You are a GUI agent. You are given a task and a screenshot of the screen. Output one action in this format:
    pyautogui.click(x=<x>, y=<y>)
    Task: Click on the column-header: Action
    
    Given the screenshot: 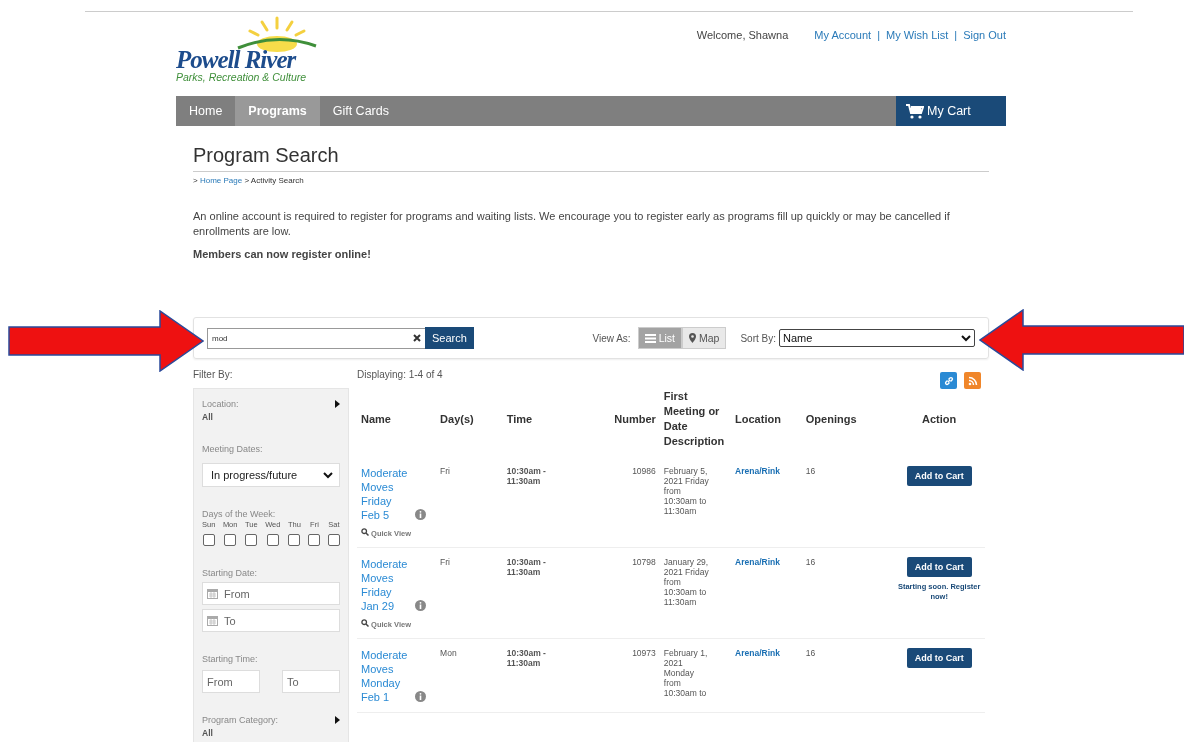 What is the action you would take?
    pyautogui.click(x=939, y=419)
    